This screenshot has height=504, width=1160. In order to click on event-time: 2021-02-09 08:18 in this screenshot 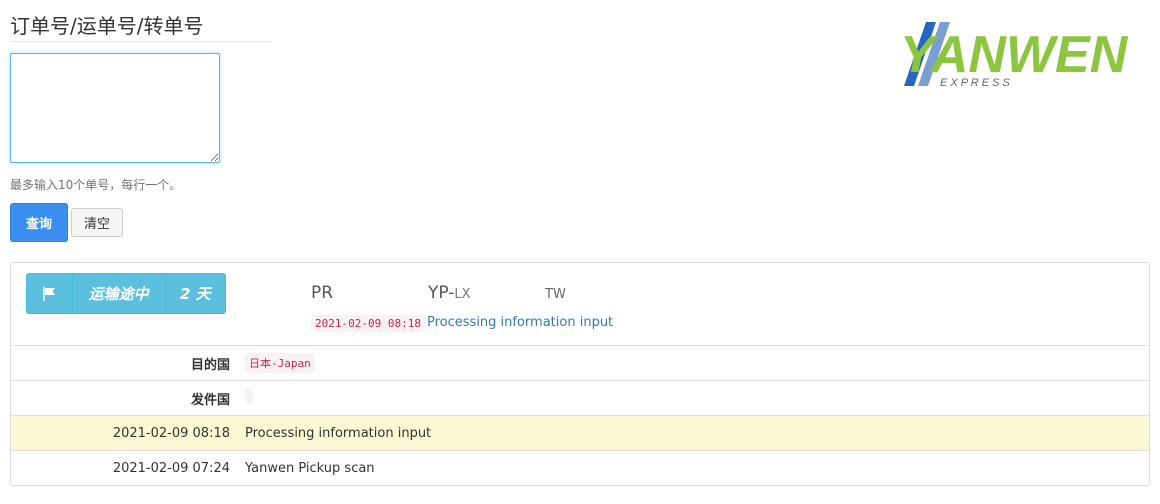, I will do `click(171, 433)`.